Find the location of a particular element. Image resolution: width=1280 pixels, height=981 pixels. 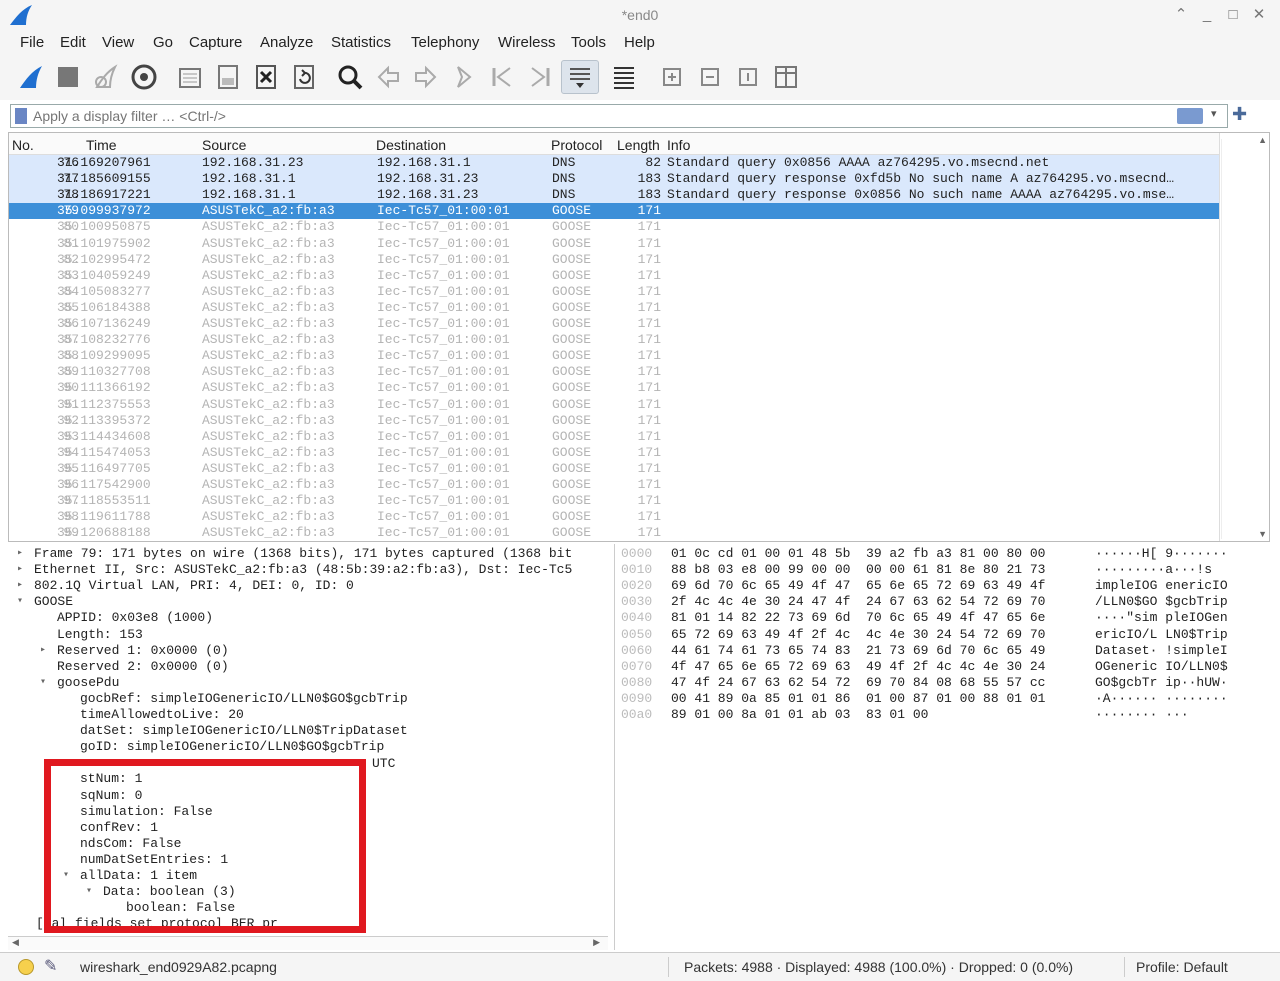

close-button: ✕ is located at coordinates (1259, 15).